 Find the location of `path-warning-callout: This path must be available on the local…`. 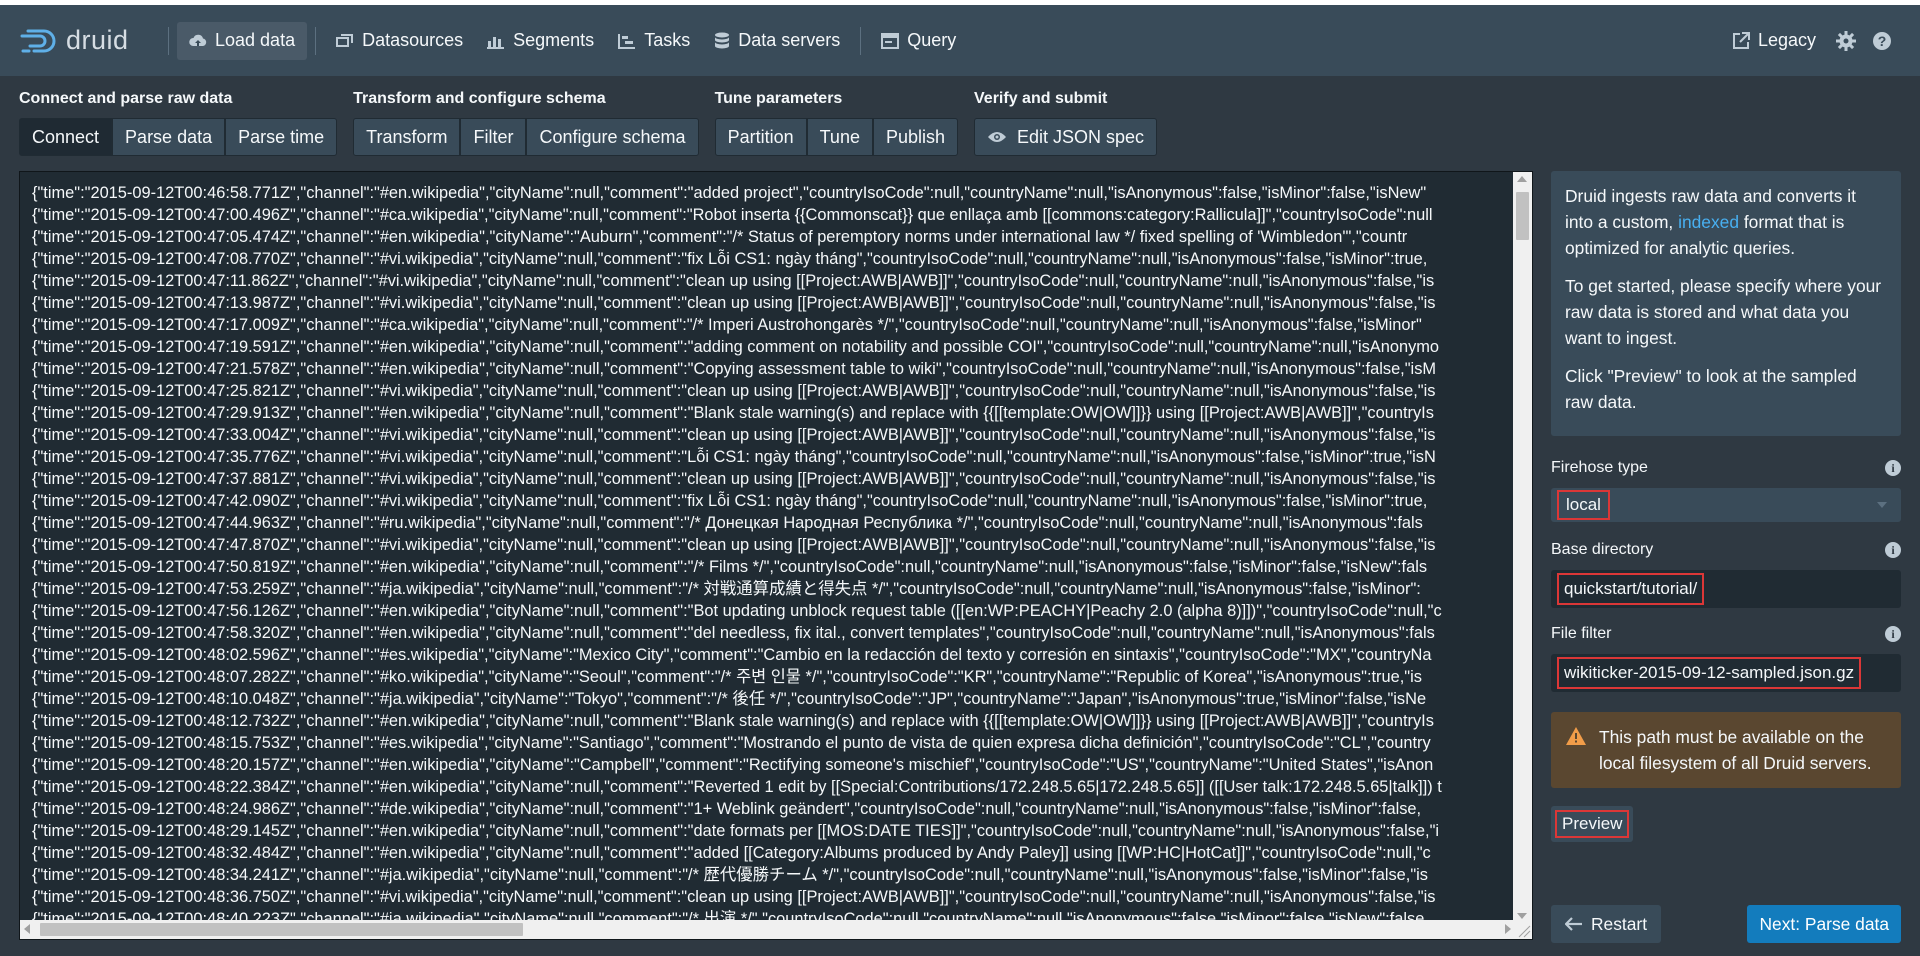

path-warning-callout: This path must be available on the local… is located at coordinates (1726, 750).